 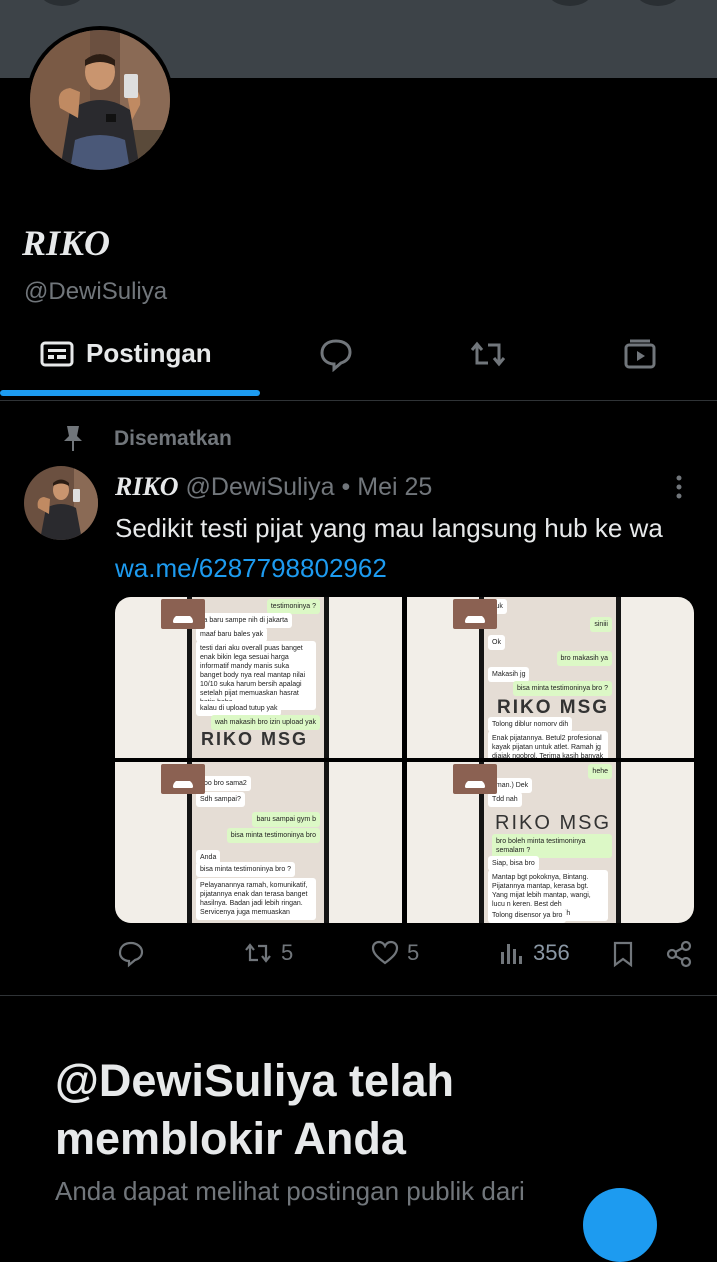 I want to click on repost-count: 5, so click(x=287, y=952).